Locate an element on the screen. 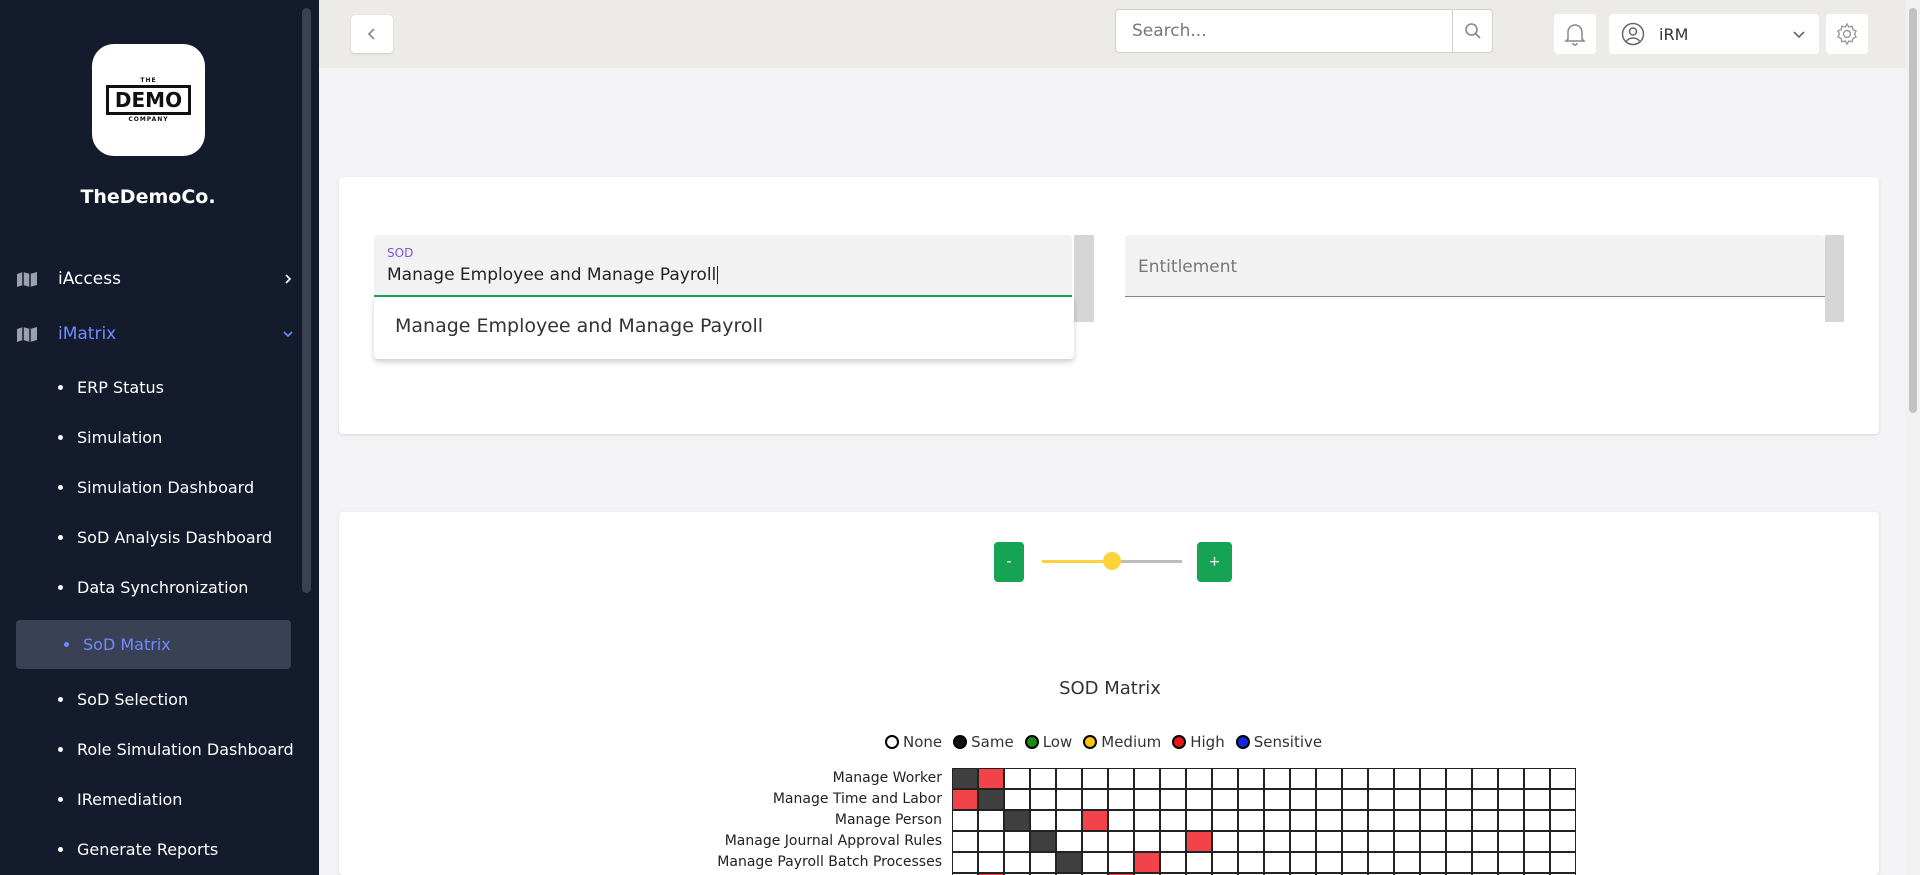 The image size is (1920, 875). sidebar-item-simulation: Simulation is located at coordinates (110, 437).